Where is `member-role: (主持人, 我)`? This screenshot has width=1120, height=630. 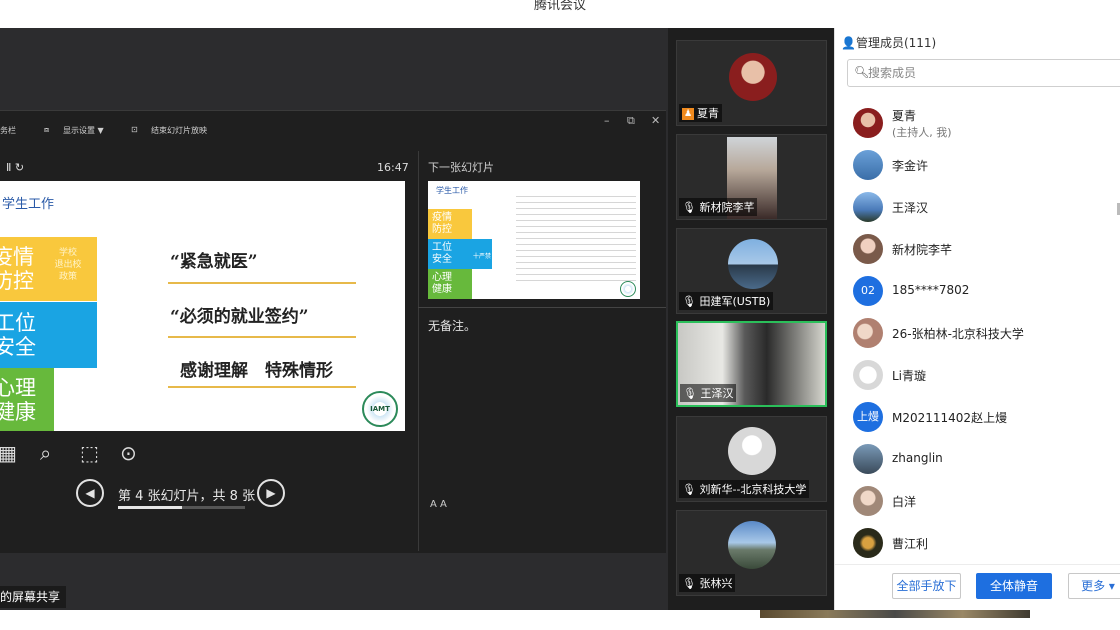 member-role: (主持人, 我) is located at coordinates (922, 132).